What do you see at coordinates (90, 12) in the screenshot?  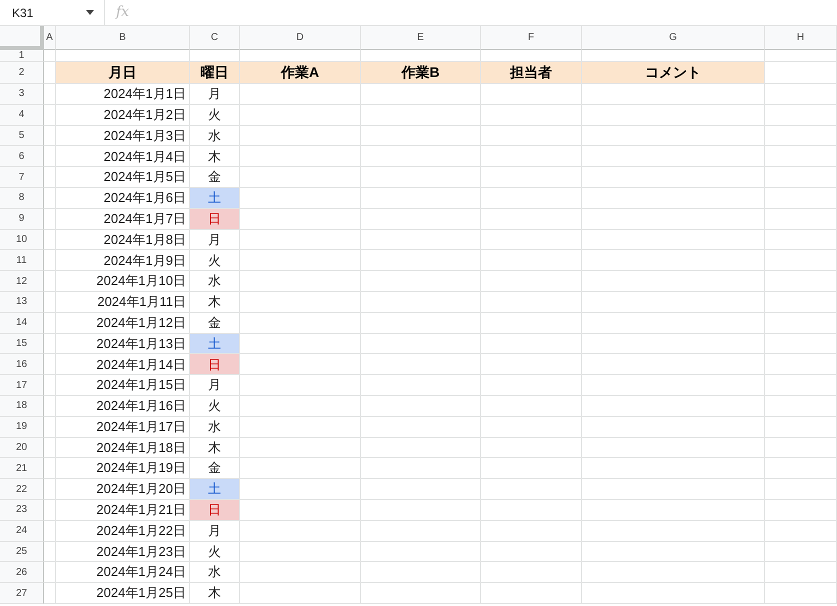 I see `dropdown-caret-icon` at bounding box center [90, 12].